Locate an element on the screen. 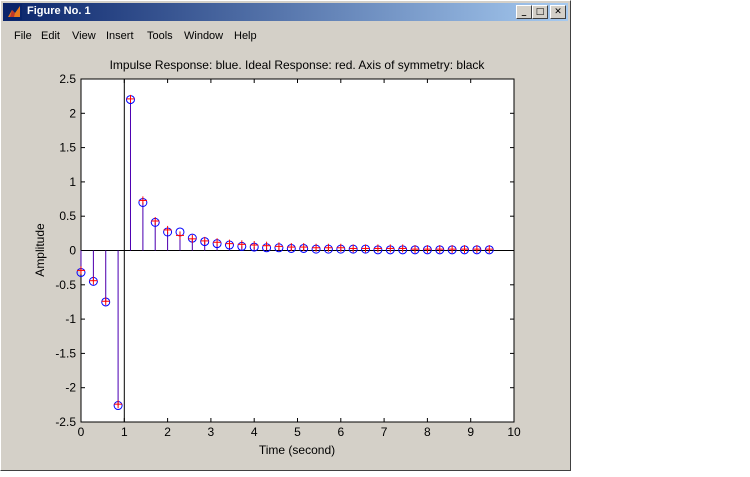  x-tick-label: 10 is located at coordinates (514, 432).